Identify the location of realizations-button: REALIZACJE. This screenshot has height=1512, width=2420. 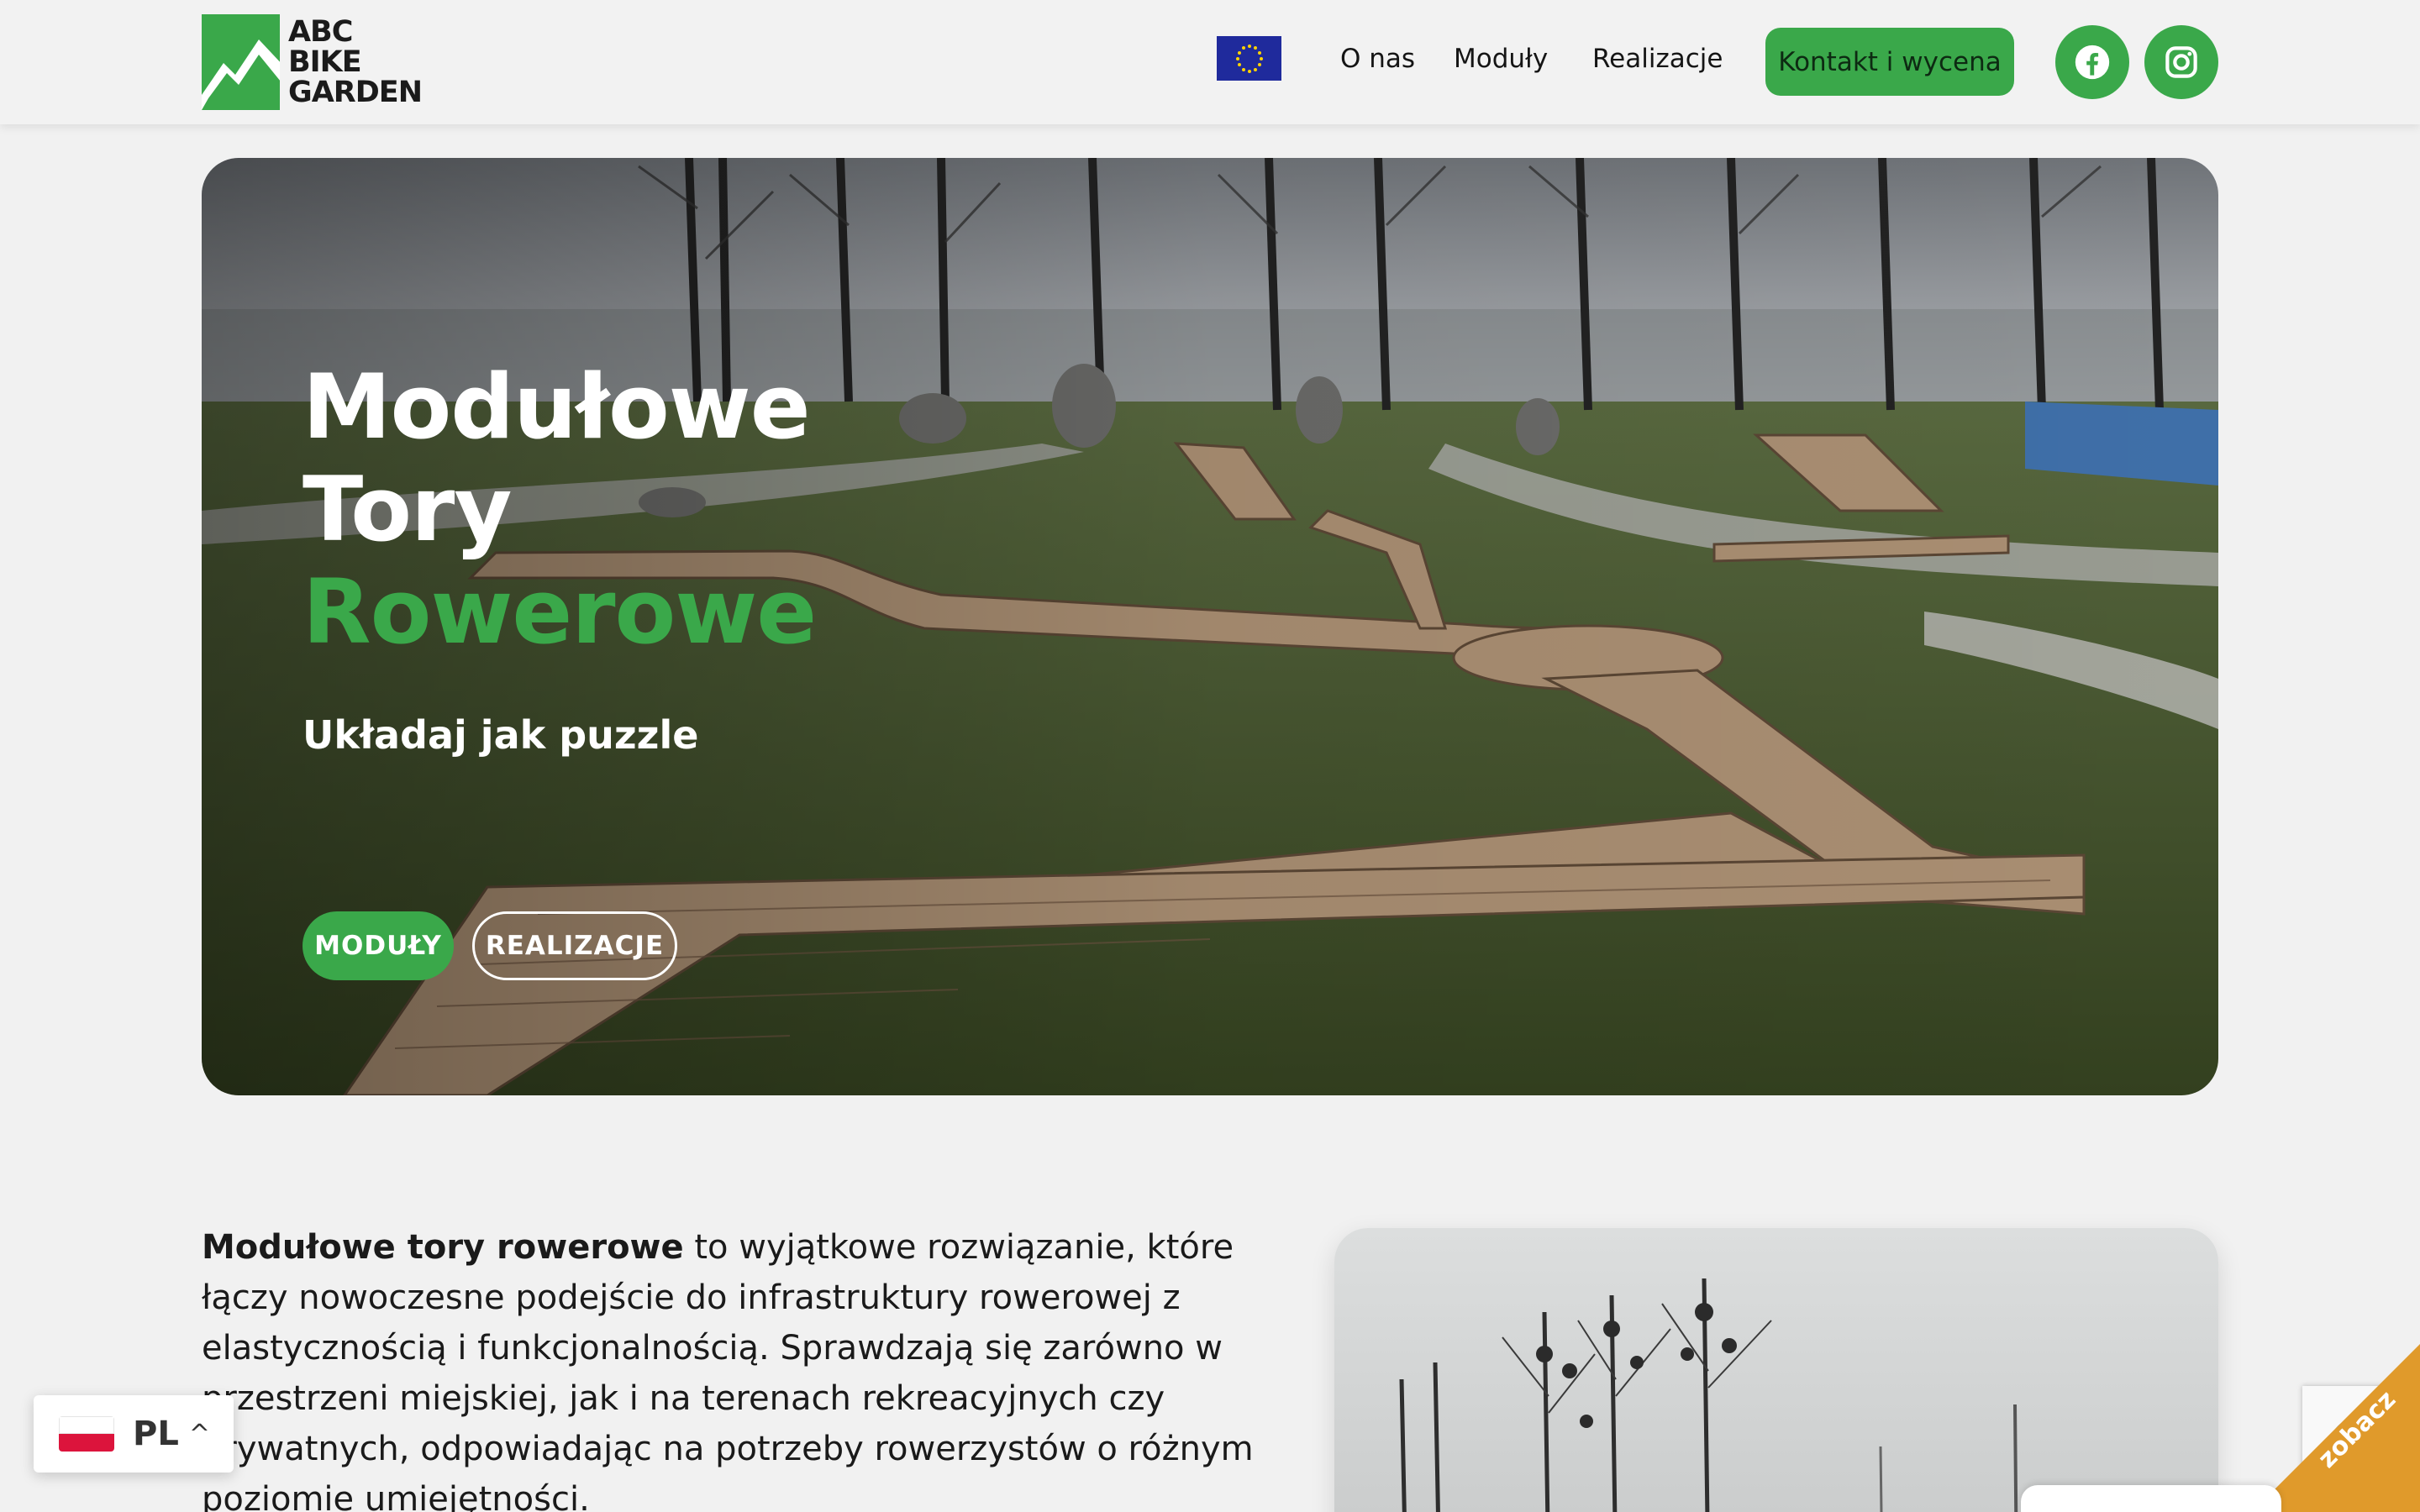
(574, 945).